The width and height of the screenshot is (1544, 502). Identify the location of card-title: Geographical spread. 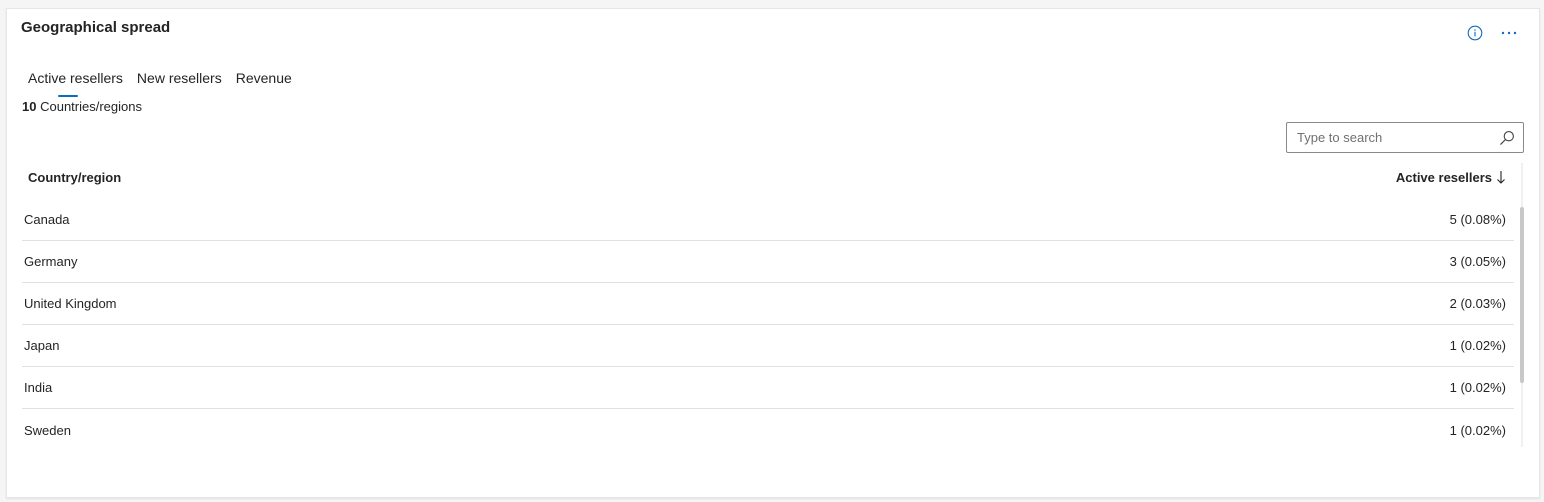
(96, 27).